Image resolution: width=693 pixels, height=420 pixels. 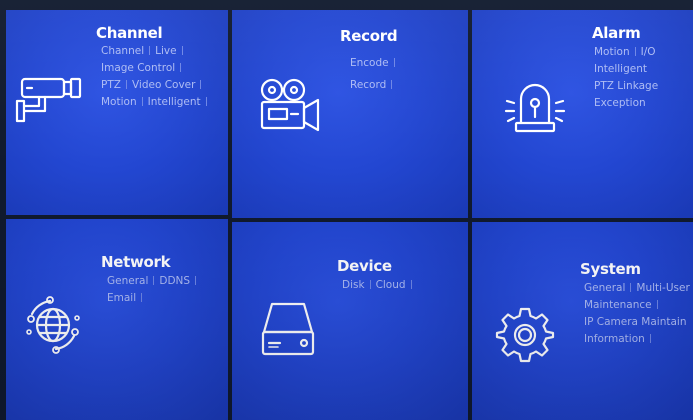 I want to click on link-encode: Encode, so click(x=369, y=63).